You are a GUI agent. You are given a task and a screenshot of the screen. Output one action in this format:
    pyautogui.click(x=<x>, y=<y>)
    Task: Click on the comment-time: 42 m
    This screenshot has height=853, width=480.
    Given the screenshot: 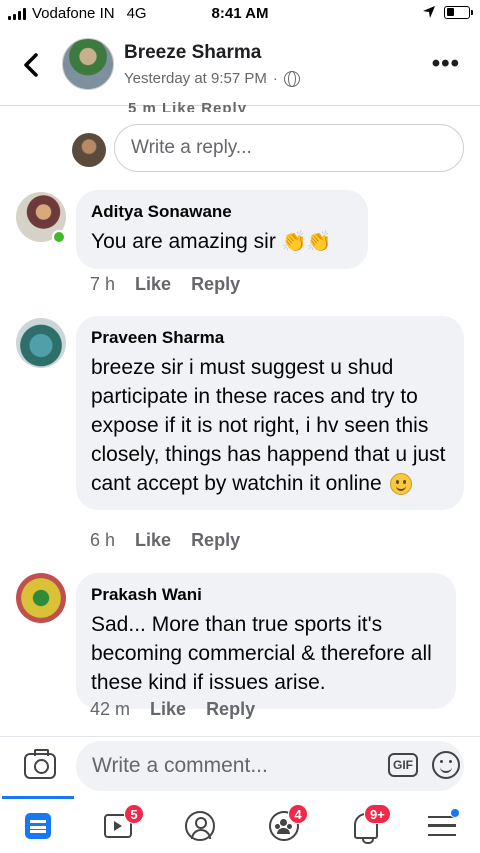 What is the action you would take?
    pyautogui.click(x=110, y=709)
    